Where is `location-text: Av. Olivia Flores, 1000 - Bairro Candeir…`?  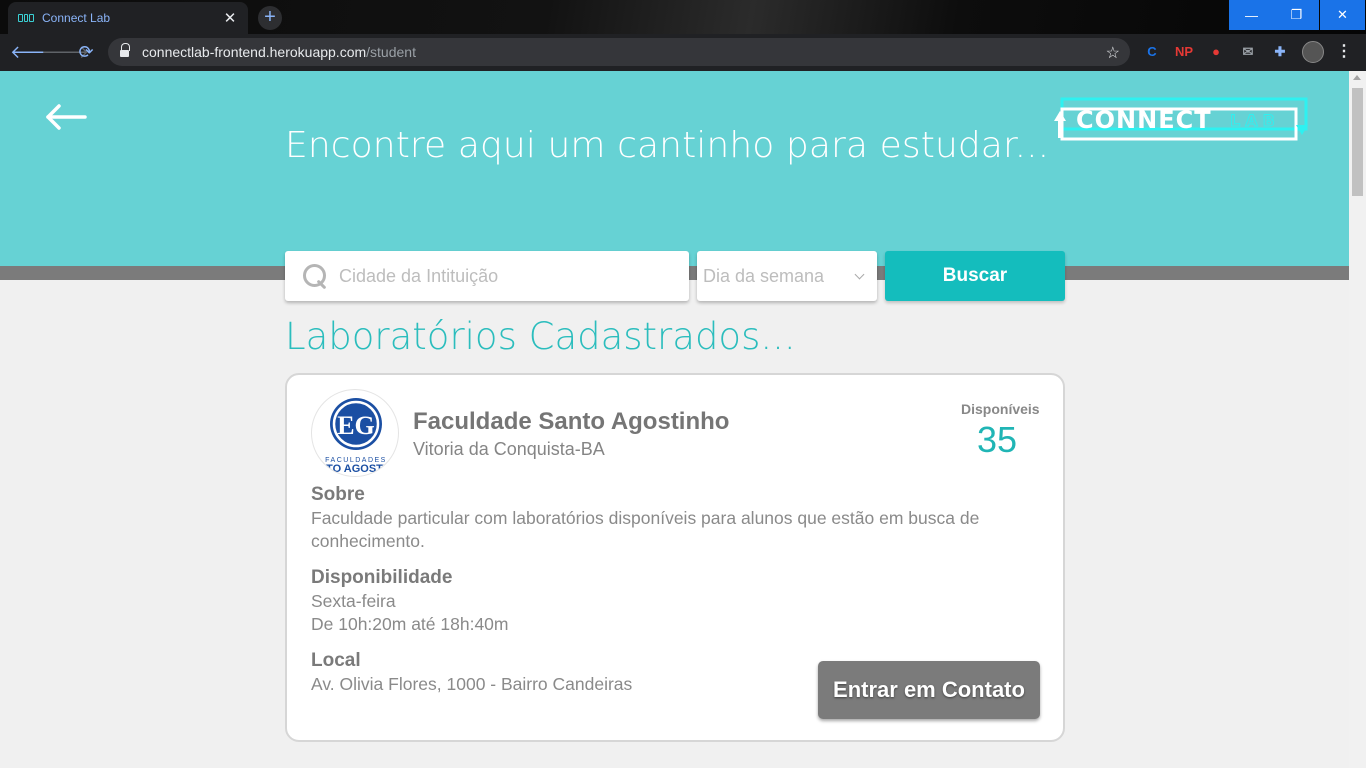
location-text: Av. Olivia Flores, 1000 - Bairro Candeir… is located at coordinates (472, 684).